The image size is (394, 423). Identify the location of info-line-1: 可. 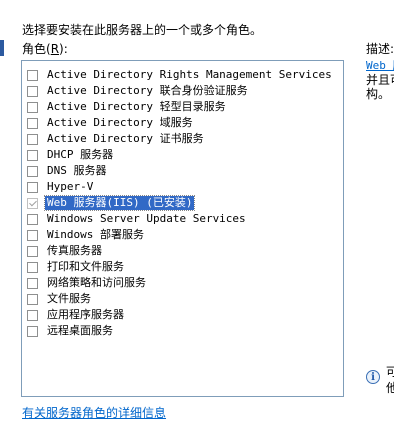
(390, 372).